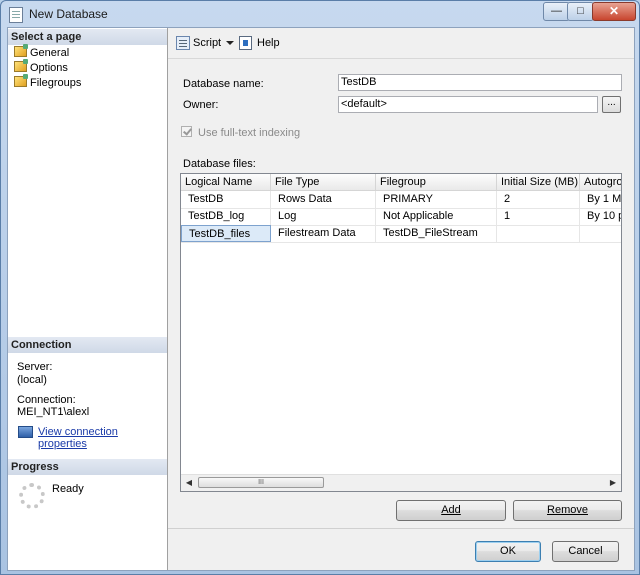  Describe the element at coordinates (600, 182) in the screenshot. I see `column-header-autogrowth: Autogrowth` at that location.